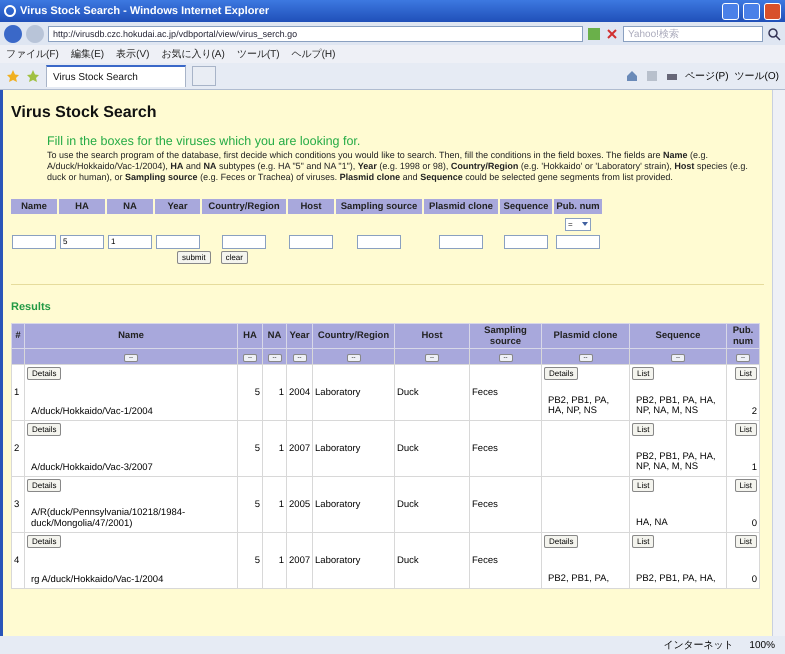  I want to click on star-icon, so click(13, 76).